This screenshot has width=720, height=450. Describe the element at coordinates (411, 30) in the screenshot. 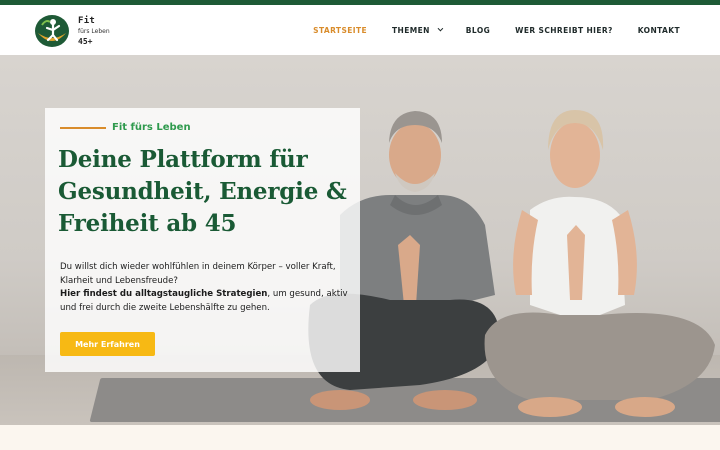

I see `nav-item-themen-label: THEMEN` at that location.